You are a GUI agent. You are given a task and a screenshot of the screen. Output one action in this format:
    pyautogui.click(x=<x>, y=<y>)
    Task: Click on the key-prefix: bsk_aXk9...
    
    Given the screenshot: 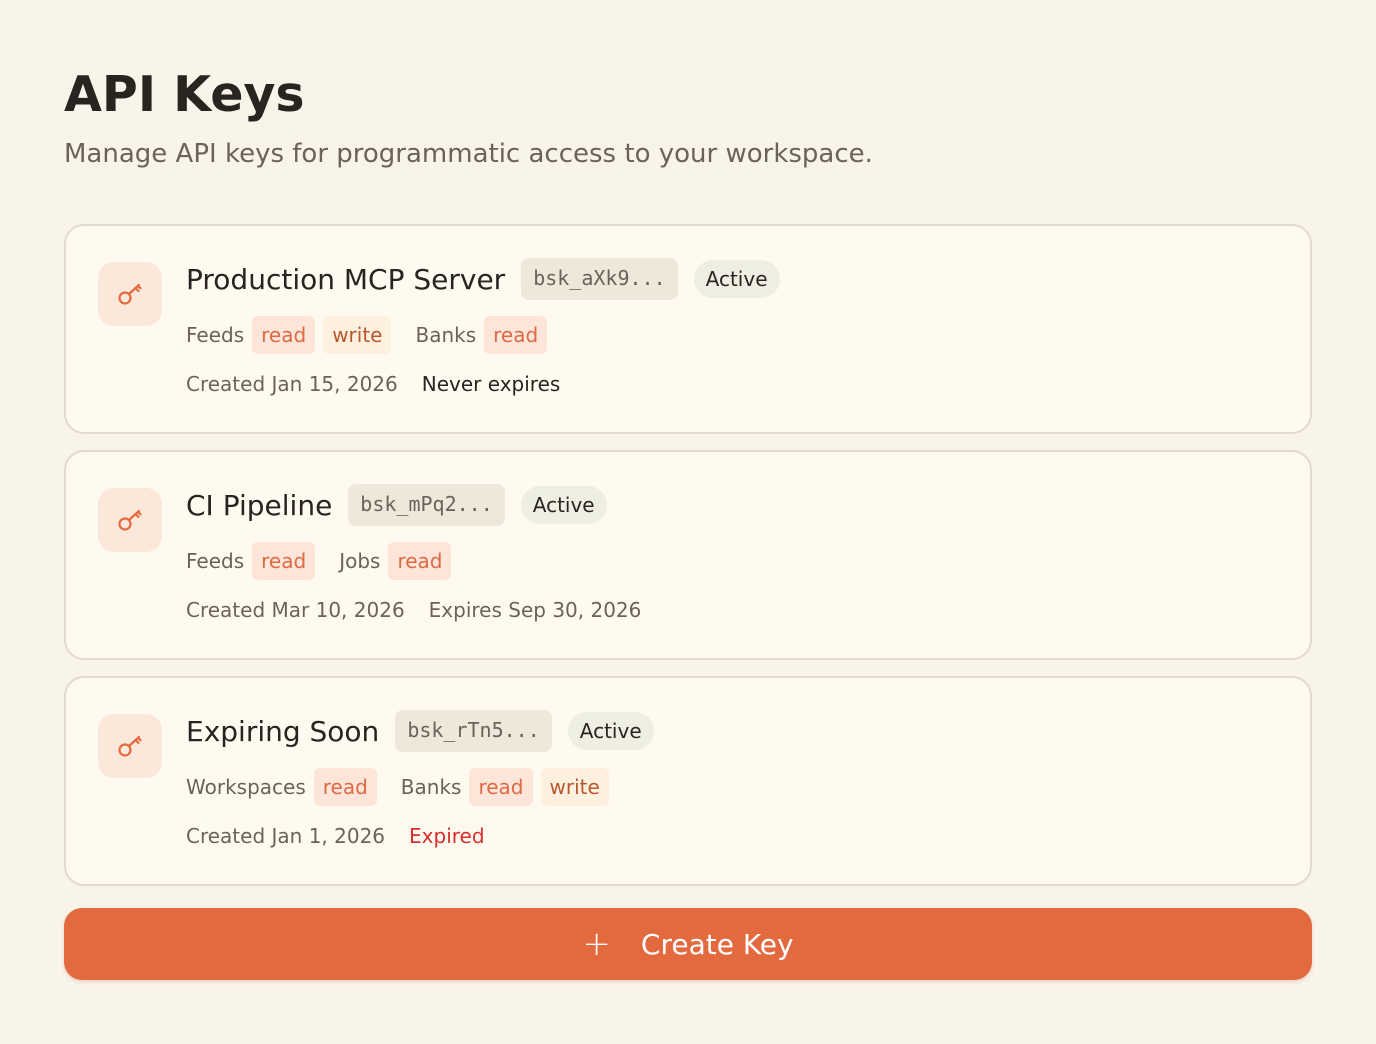 What is the action you would take?
    pyautogui.click(x=599, y=279)
    